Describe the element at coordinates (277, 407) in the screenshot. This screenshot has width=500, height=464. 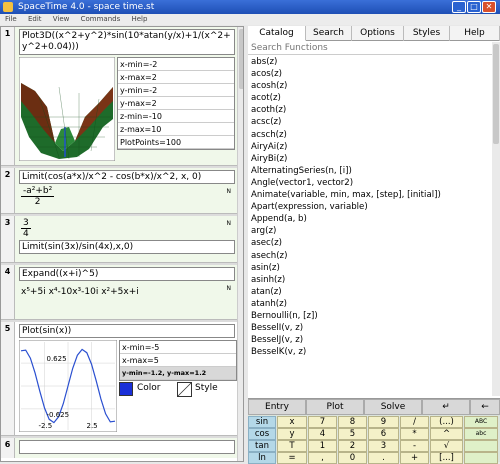
I see `keypad-entry-button: Entry` at that location.